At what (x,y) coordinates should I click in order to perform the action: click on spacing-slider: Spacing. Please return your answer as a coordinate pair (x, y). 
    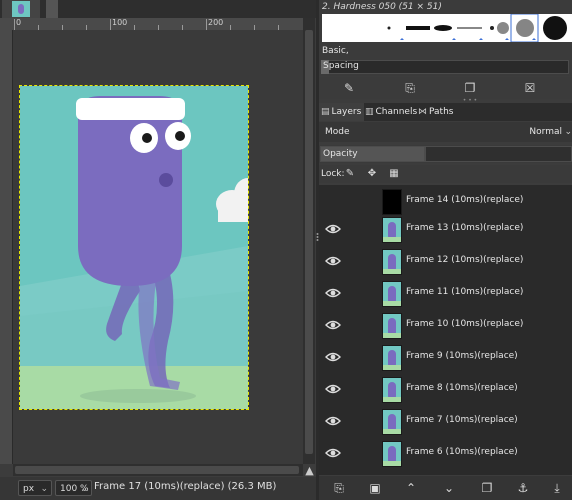
    Looking at the image, I should click on (445, 67).